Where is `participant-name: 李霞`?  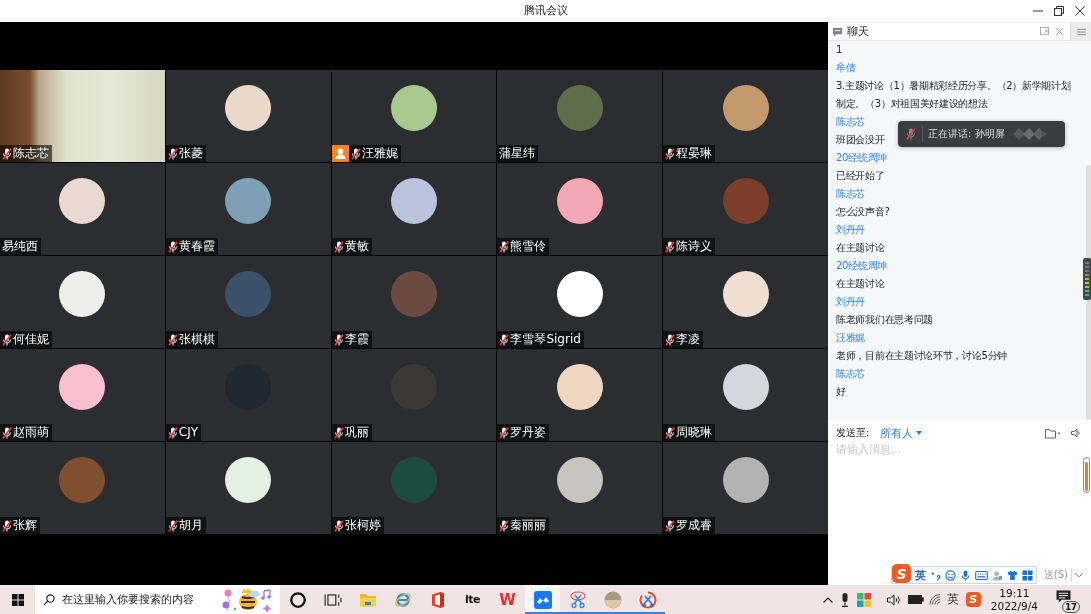
participant-name: 李霞 is located at coordinates (356, 339).